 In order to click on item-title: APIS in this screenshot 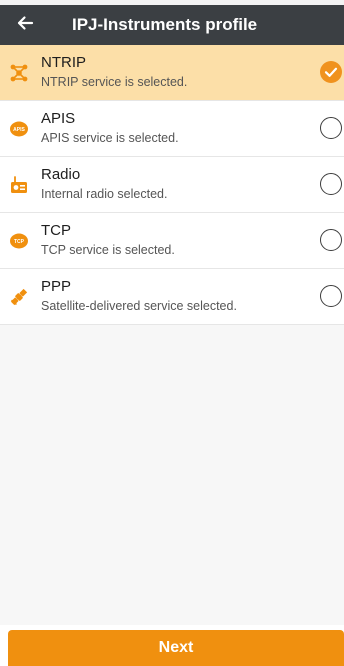, I will do `click(58, 118)`.